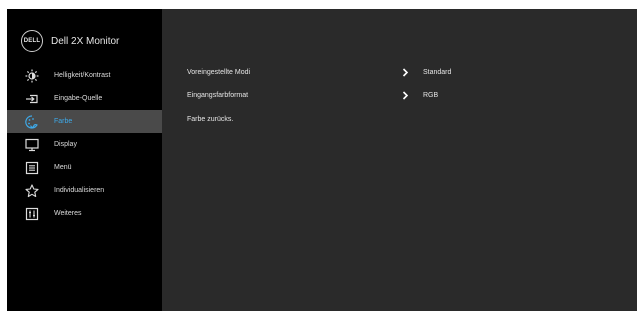 The height and width of the screenshot is (315, 644). Describe the element at coordinates (293, 119) in the screenshot. I see `reset-color-row: Farbe zurücks.` at that location.